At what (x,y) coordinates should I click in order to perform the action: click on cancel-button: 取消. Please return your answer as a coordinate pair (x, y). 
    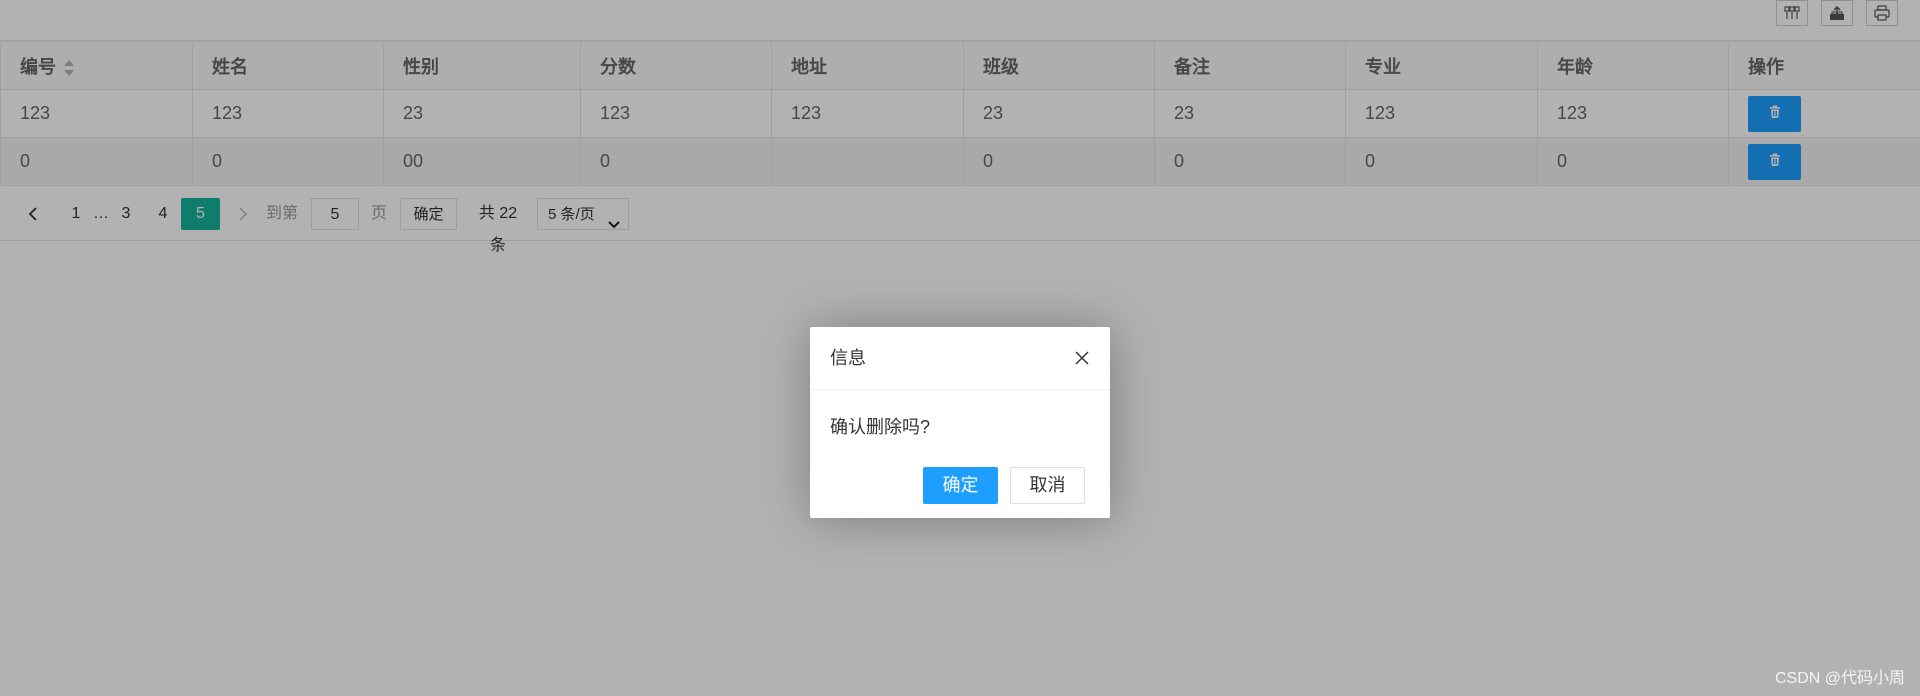
    Looking at the image, I should click on (1047, 485).